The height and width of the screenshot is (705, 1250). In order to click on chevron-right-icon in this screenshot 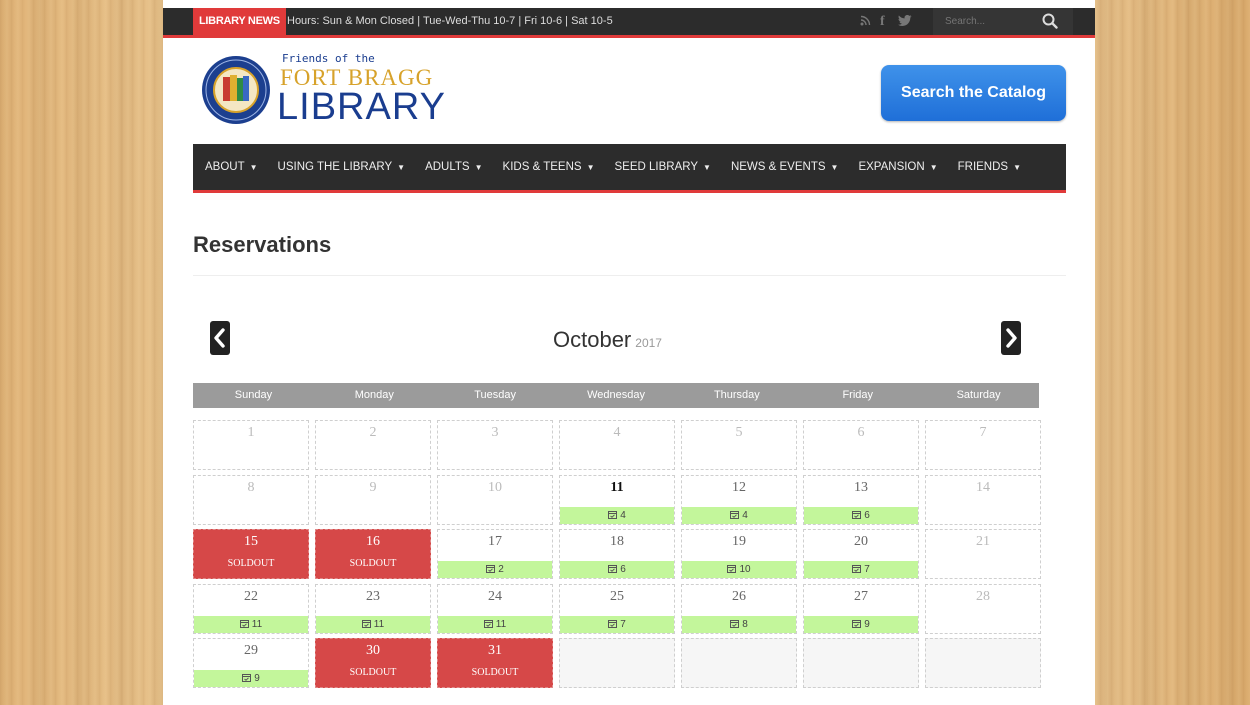, I will do `click(1011, 338)`.